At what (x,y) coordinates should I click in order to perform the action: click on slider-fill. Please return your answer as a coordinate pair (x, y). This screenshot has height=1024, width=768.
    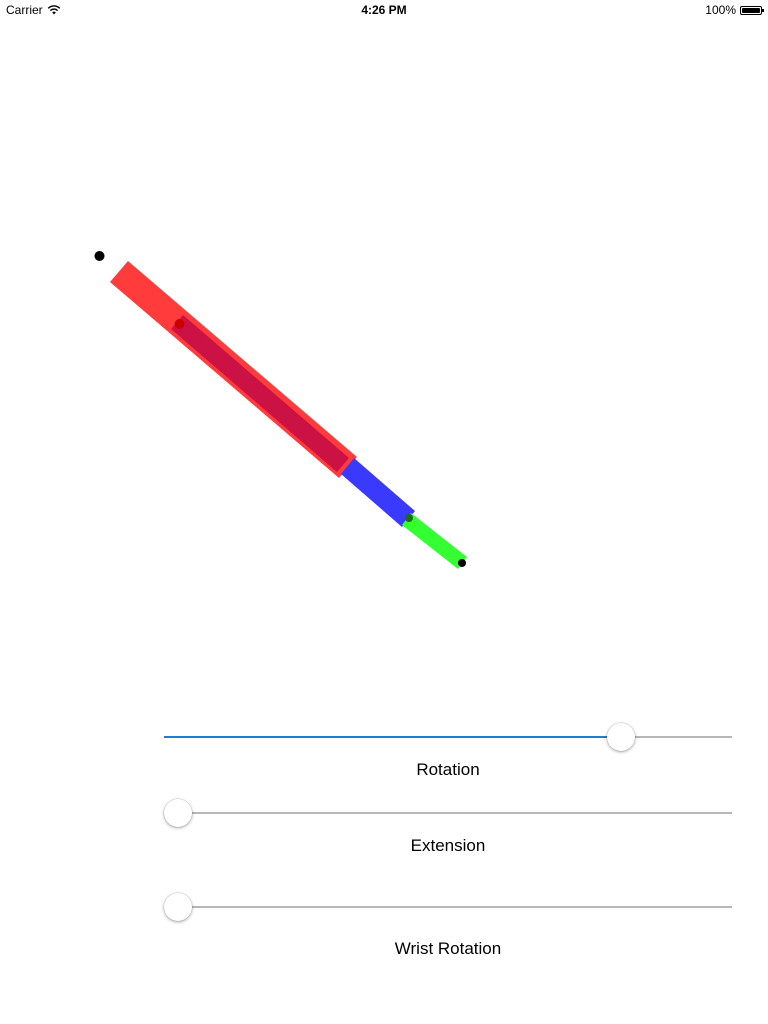
    Looking at the image, I should click on (392, 737).